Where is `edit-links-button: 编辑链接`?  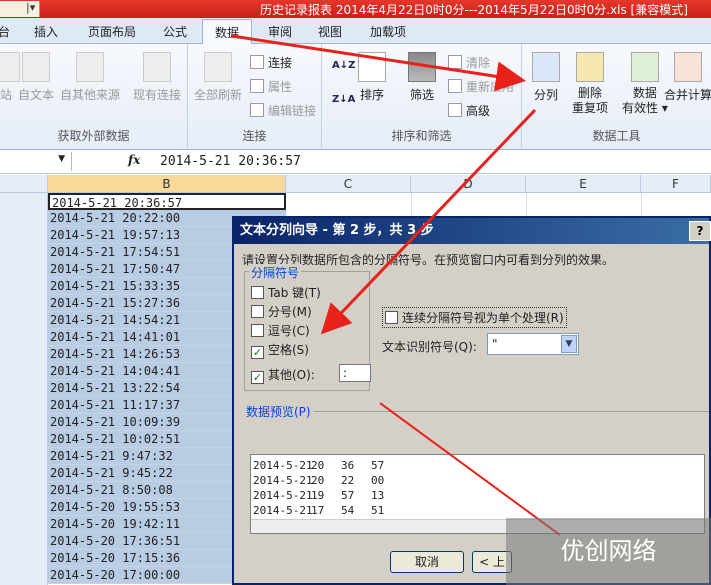 edit-links-button: 编辑链接 is located at coordinates (283, 110).